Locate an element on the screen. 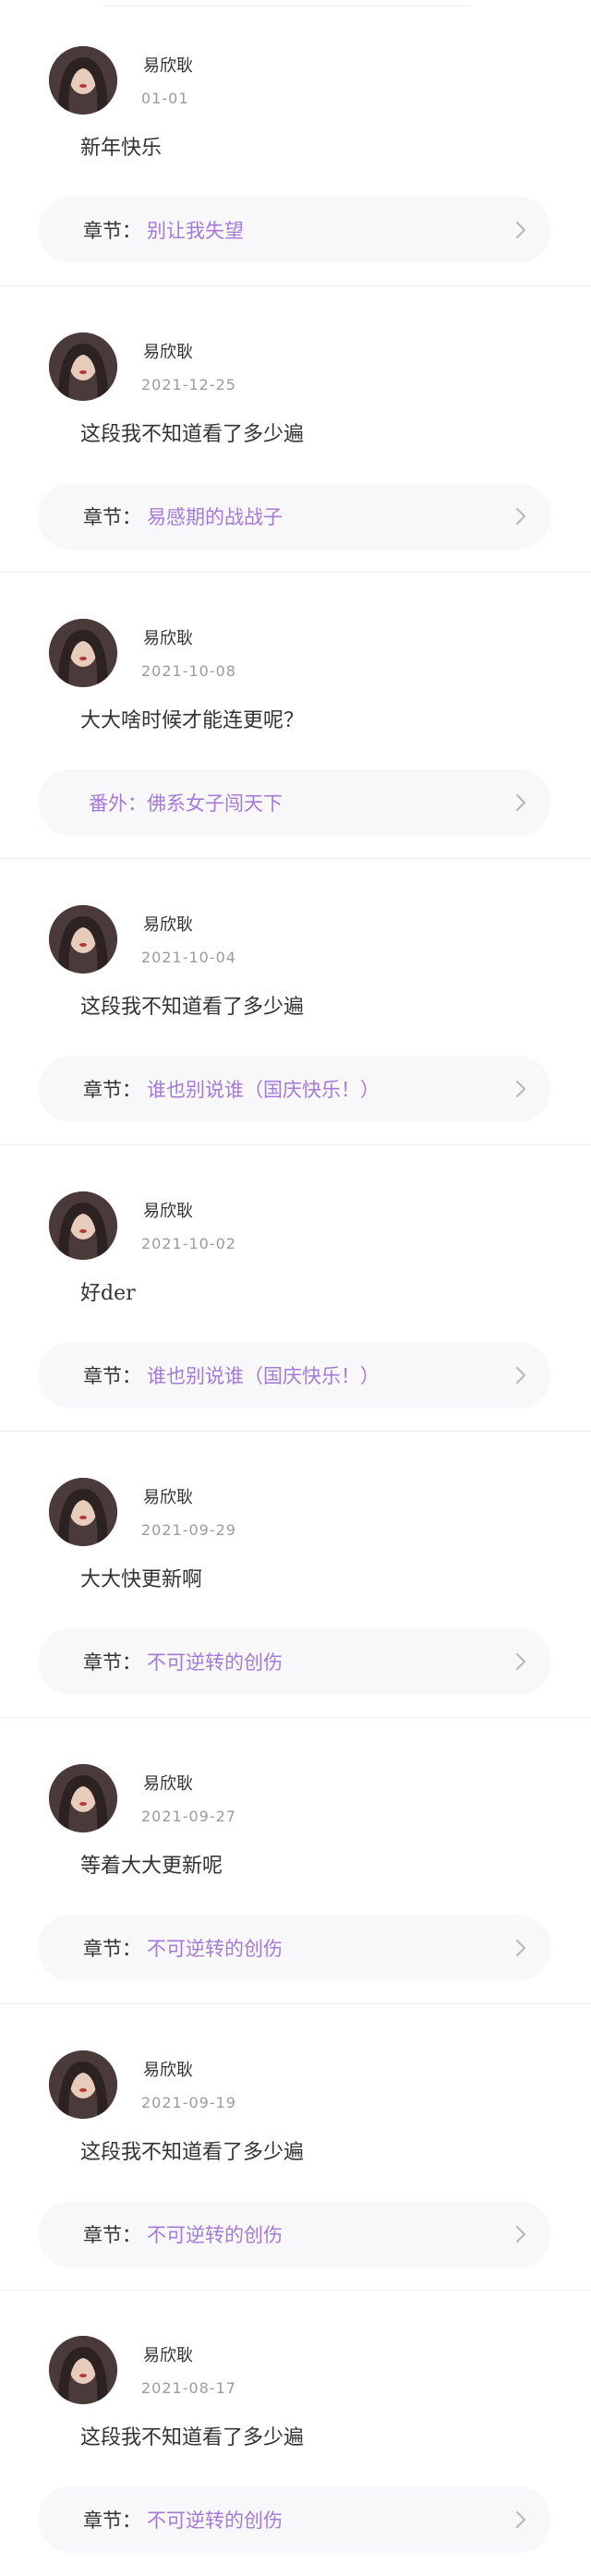 The height and width of the screenshot is (2576, 591). comment-date: 2021-08-17 is located at coordinates (188, 2388).